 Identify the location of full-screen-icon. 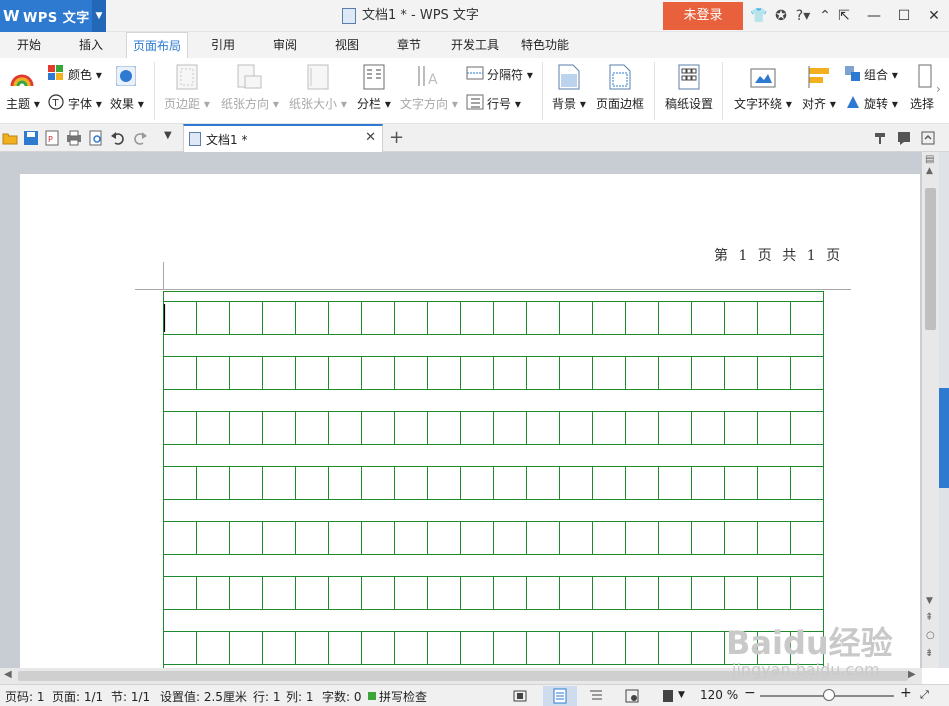
(520, 696).